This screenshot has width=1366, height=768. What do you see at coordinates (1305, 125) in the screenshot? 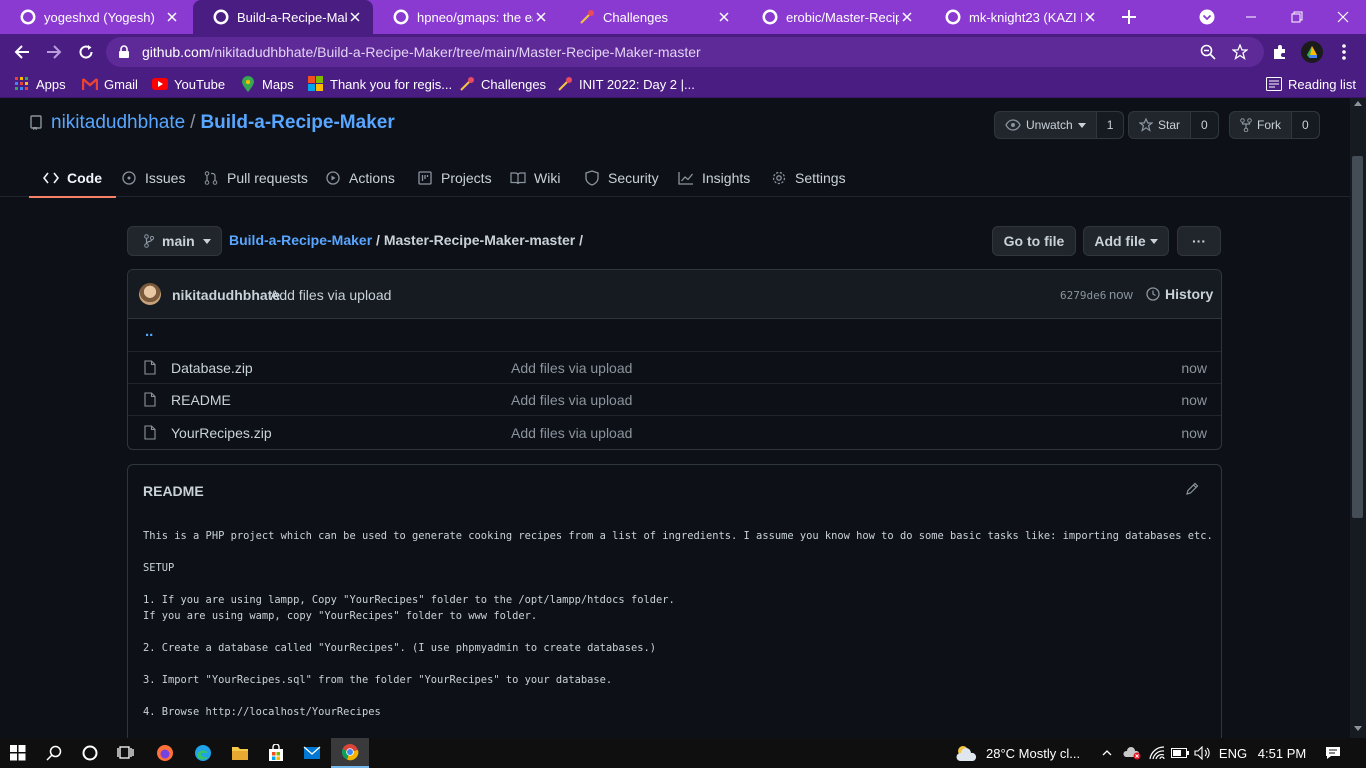
I see `fork-count: 0` at bounding box center [1305, 125].